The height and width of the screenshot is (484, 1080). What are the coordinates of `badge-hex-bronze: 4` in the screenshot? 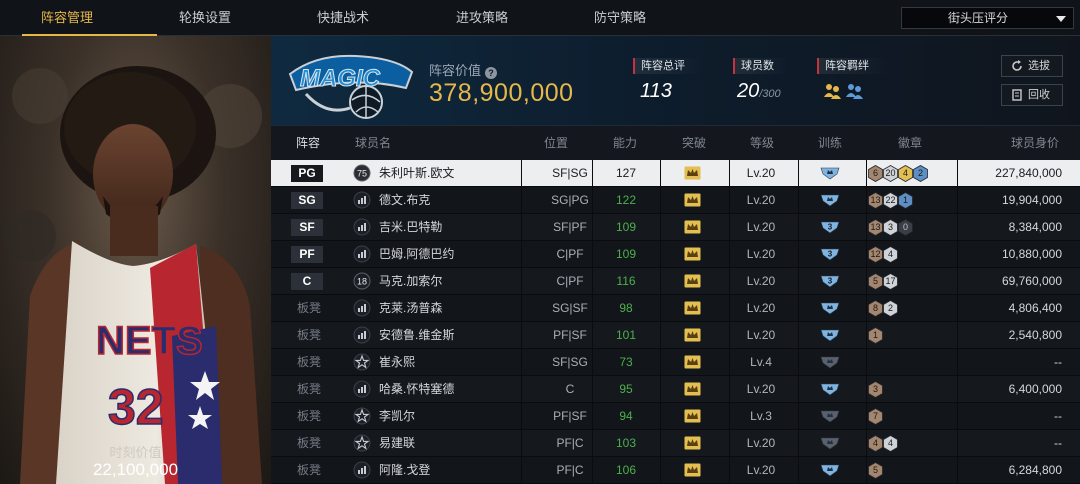 It's located at (875, 443).